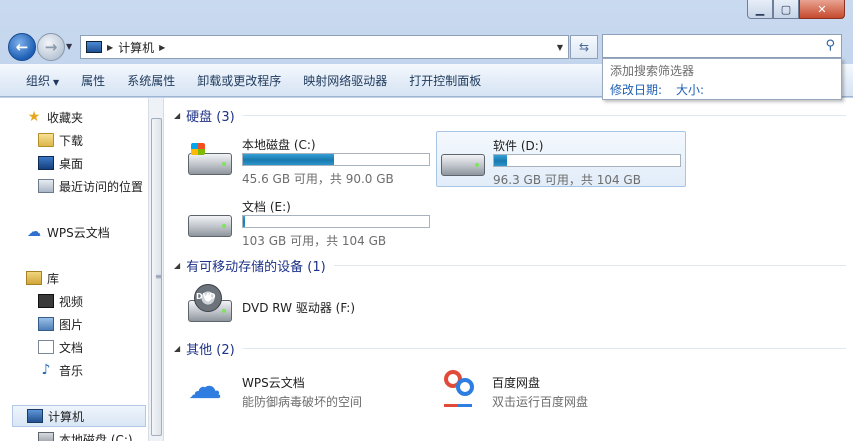 This screenshot has width=853, height=441. Describe the element at coordinates (93, 80) in the screenshot. I see `properties-button: 属性` at that location.